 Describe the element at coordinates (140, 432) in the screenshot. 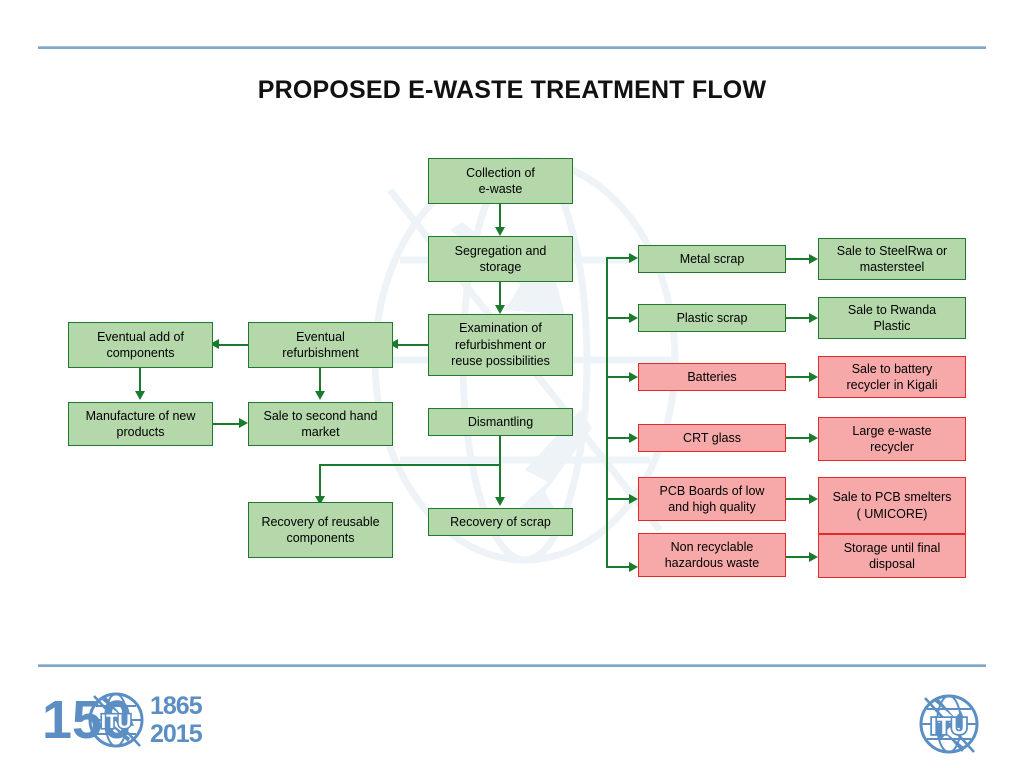

I see `node-manufacture-line2: products` at that location.